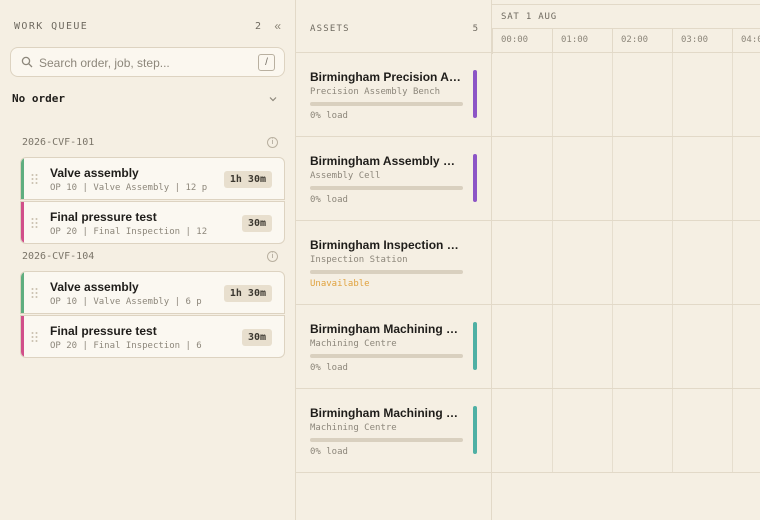  I want to click on hour-column-header: 00:00, so click(522, 41).